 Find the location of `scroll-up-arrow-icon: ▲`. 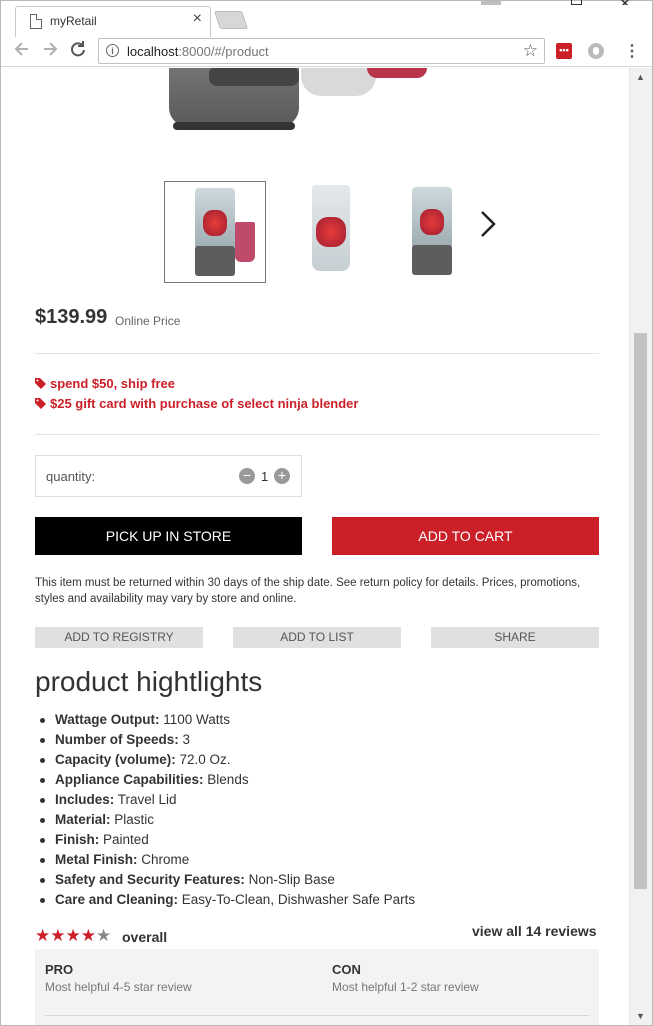

scroll-up-arrow-icon: ▲ is located at coordinates (640, 77).